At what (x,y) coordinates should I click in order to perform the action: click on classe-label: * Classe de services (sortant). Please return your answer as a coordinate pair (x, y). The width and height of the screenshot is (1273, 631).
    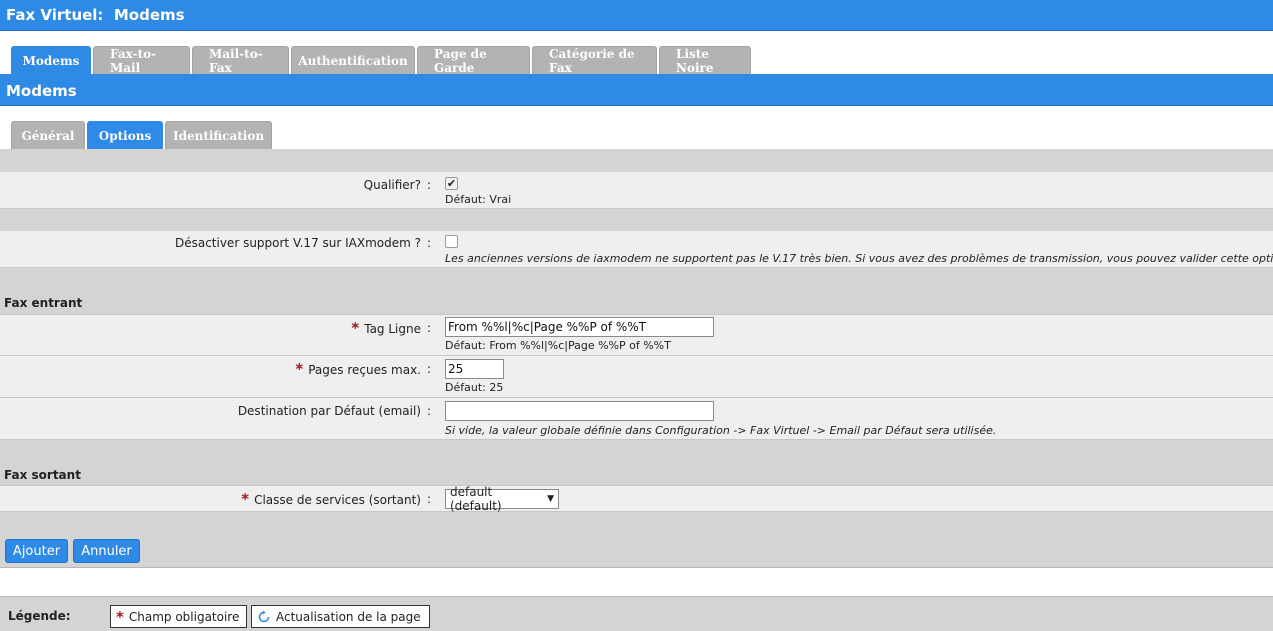
    Looking at the image, I should click on (331, 499).